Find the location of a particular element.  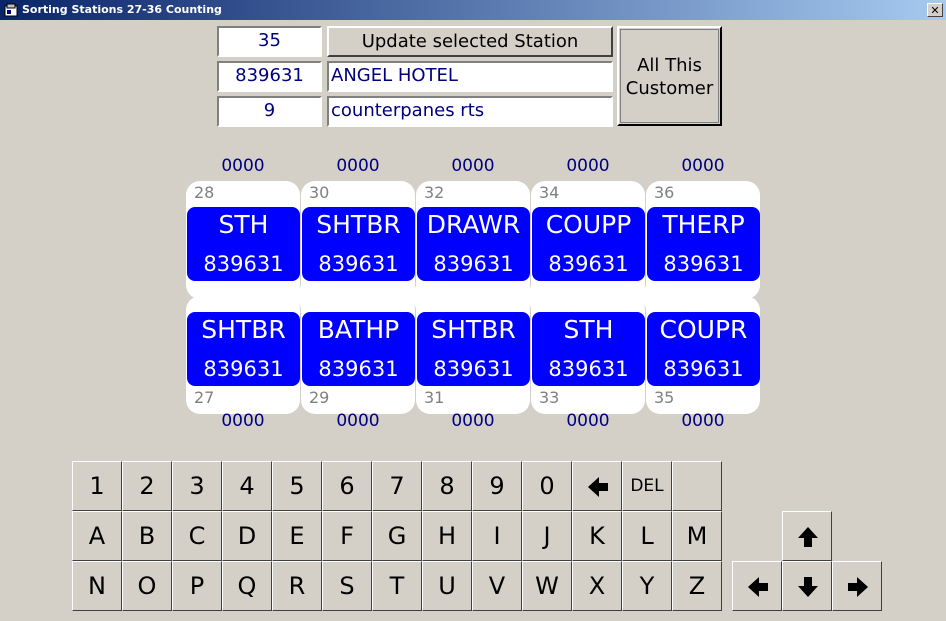

backspace-key is located at coordinates (597, 486).